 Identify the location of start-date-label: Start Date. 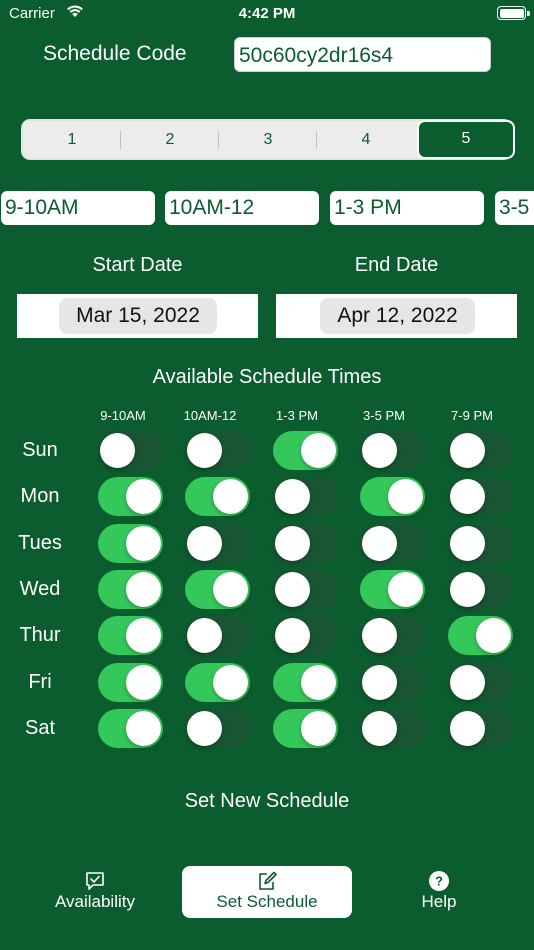
(137, 265).